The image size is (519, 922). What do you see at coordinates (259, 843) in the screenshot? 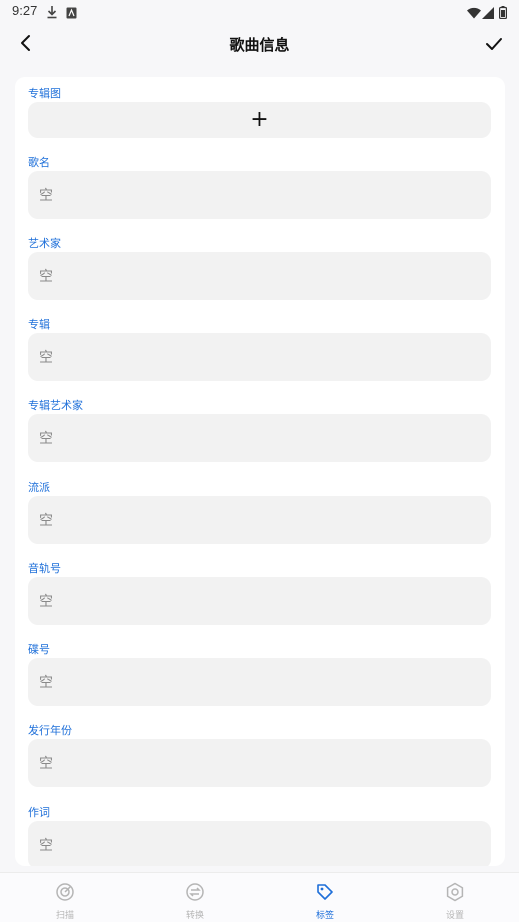
I see `lyricist-input: 空` at bounding box center [259, 843].